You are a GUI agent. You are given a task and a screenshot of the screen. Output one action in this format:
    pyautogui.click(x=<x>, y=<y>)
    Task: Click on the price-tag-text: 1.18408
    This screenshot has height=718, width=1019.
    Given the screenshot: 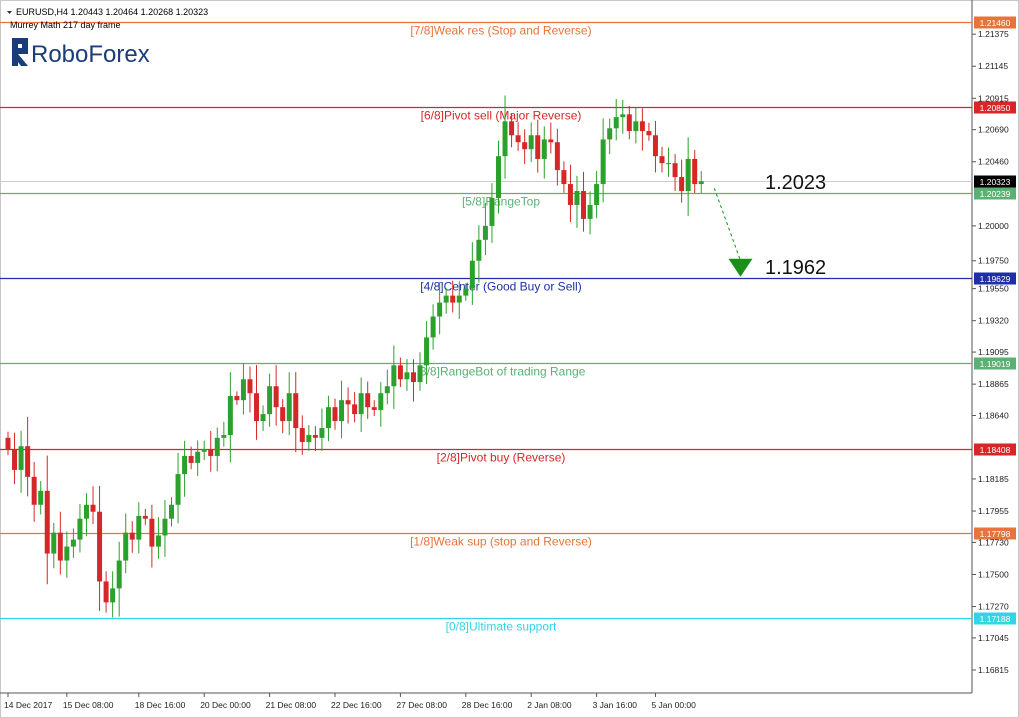 What is the action you would take?
    pyautogui.click(x=995, y=450)
    